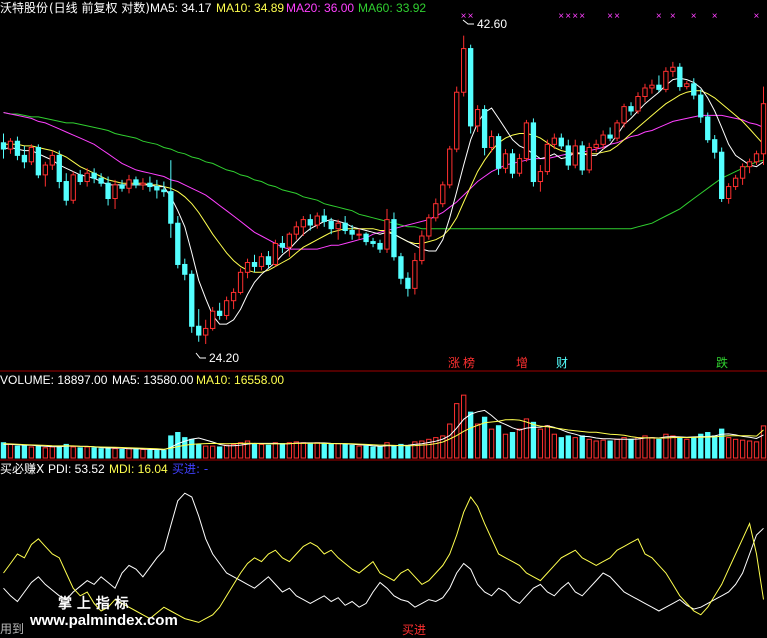 The height and width of the screenshot is (638, 767). What do you see at coordinates (562, 363) in the screenshot?
I see `event-tag-cai: 财` at bounding box center [562, 363].